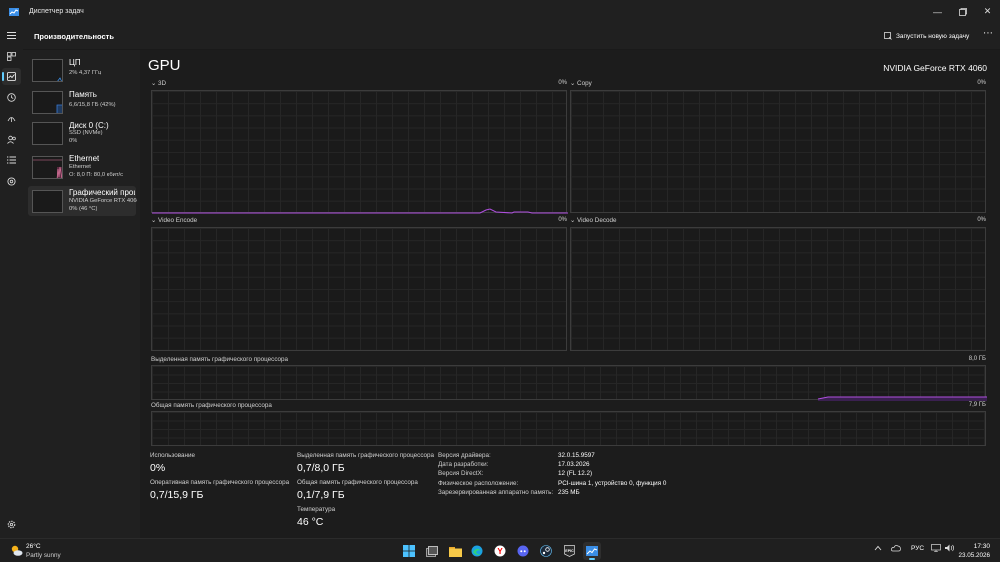  I want to click on task-view-icon, so click(432, 551).